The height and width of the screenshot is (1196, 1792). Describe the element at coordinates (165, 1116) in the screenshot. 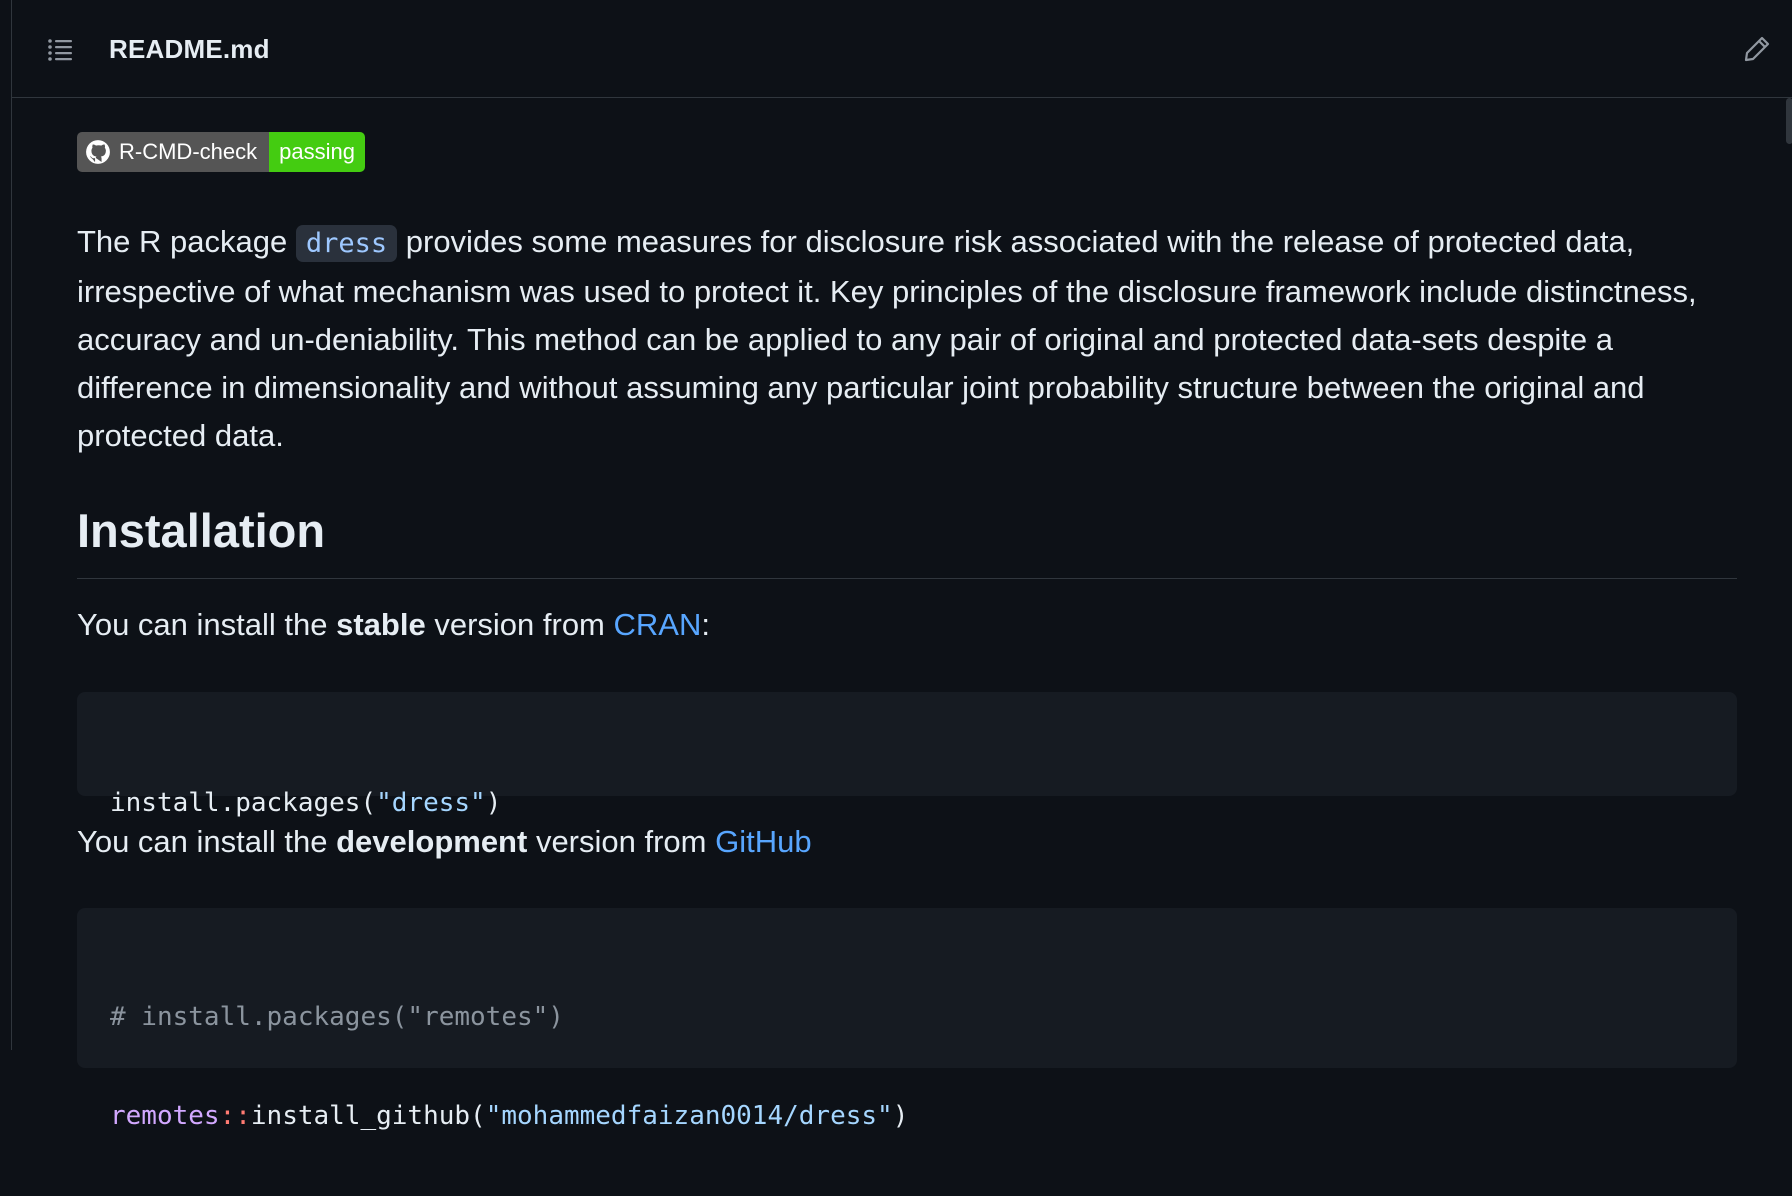

I see `code-namespace: remotes` at that location.